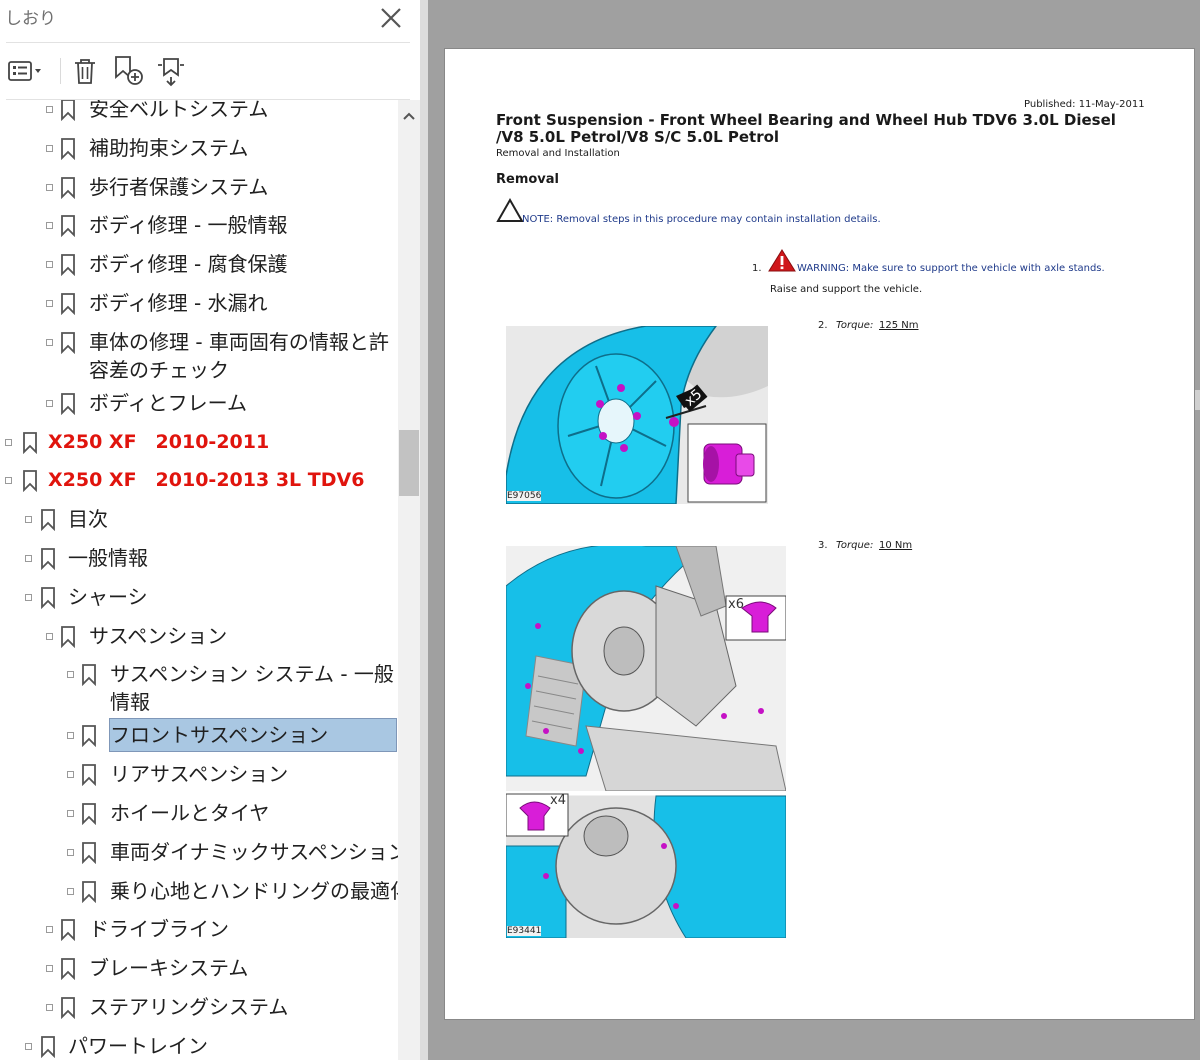 This screenshot has height=1060, width=1200. What do you see at coordinates (199, 1044) in the screenshot?
I see `bookmark-item: パワートレイン` at bounding box center [199, 1044].